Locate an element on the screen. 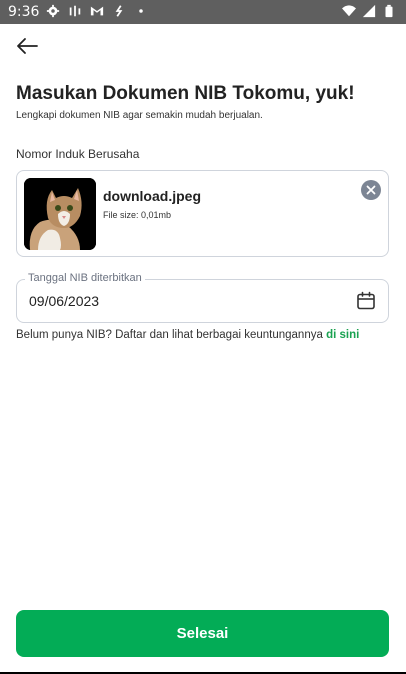  cellular-icon is located at coordinates (369, 11).